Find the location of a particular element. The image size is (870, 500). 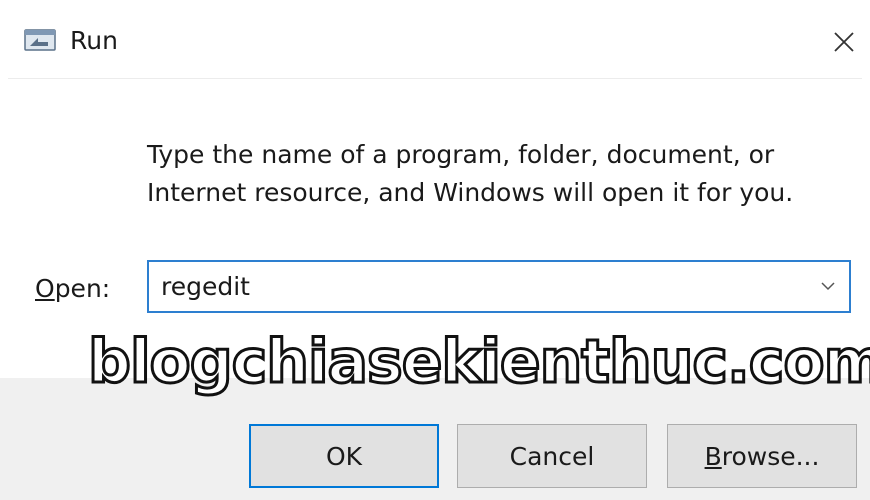

ok-button: OK is located at coordinates (344, 456).